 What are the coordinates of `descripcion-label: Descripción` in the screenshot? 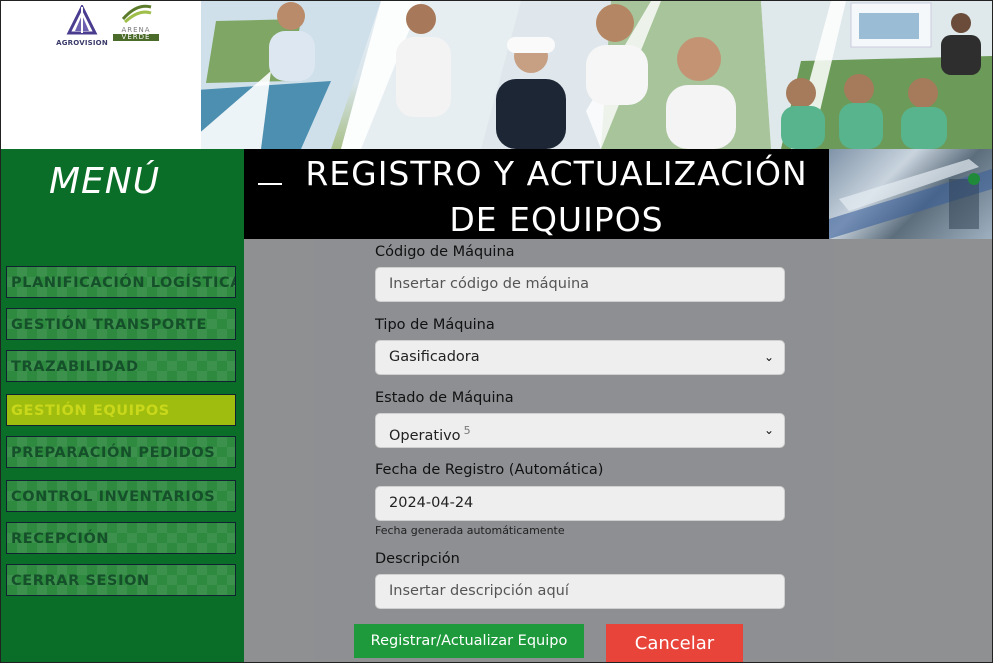 It's located at (417, 559).